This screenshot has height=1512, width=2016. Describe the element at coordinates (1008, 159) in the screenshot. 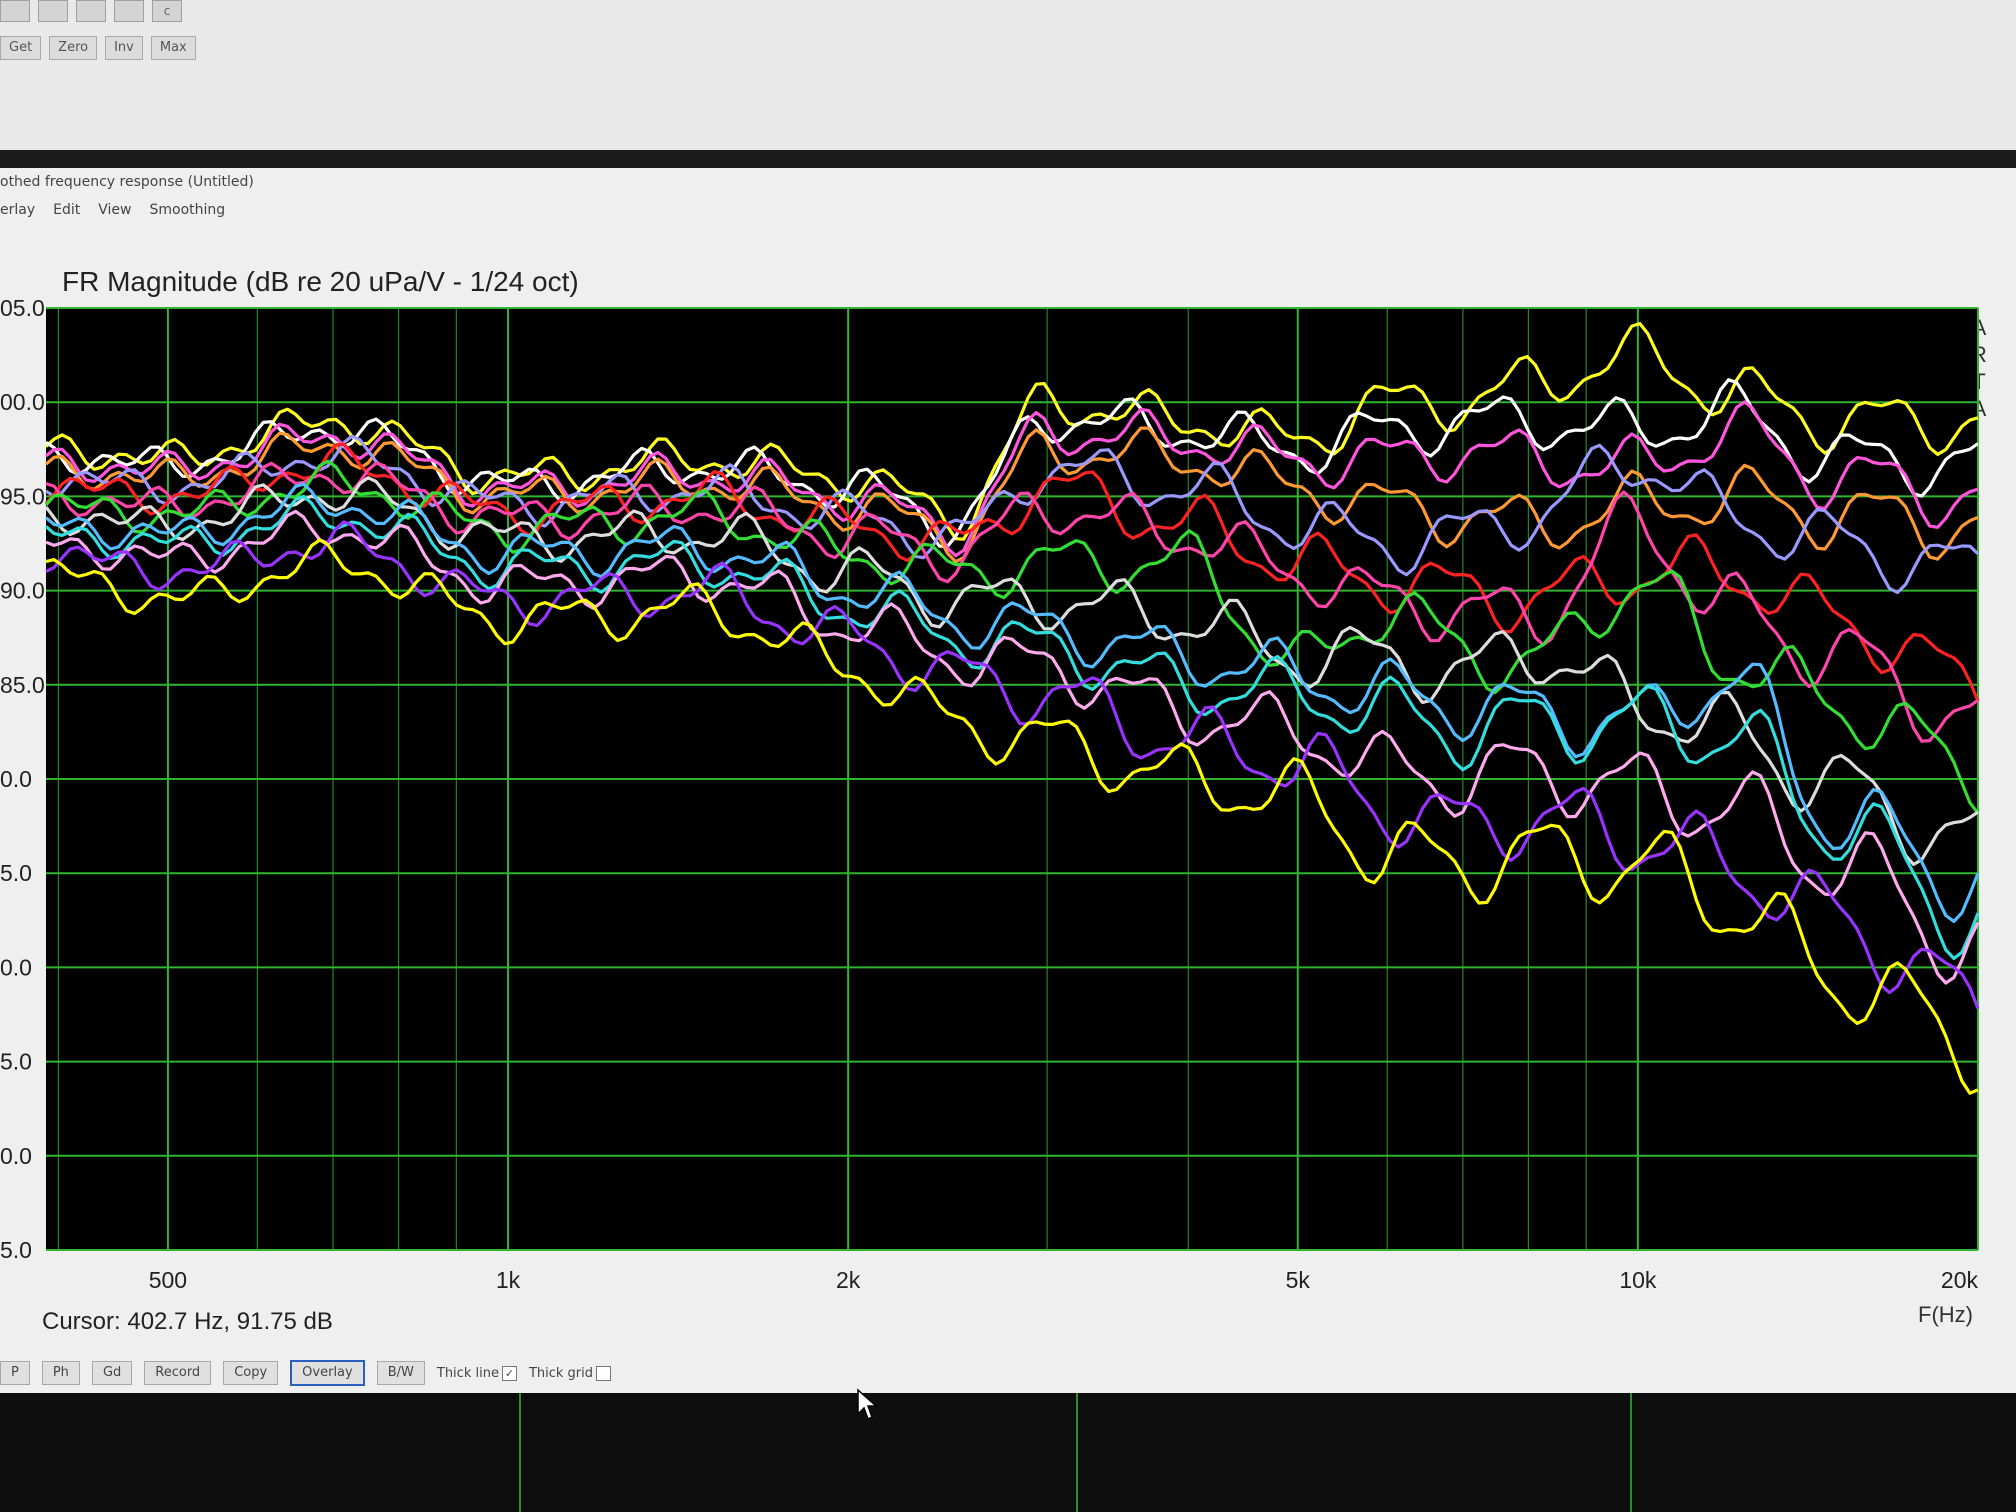

I see `window-gap` at that location.